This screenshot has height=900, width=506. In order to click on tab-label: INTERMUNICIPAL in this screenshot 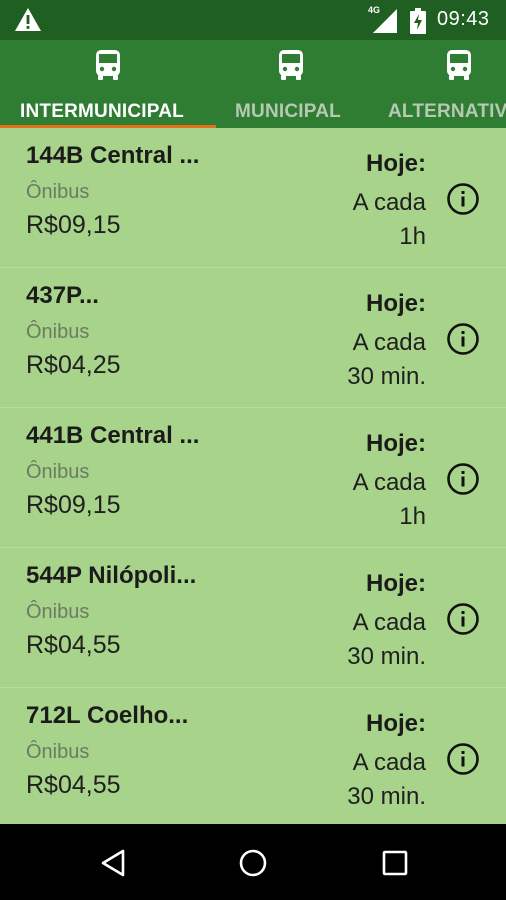, I will do `click(102, 111)`.